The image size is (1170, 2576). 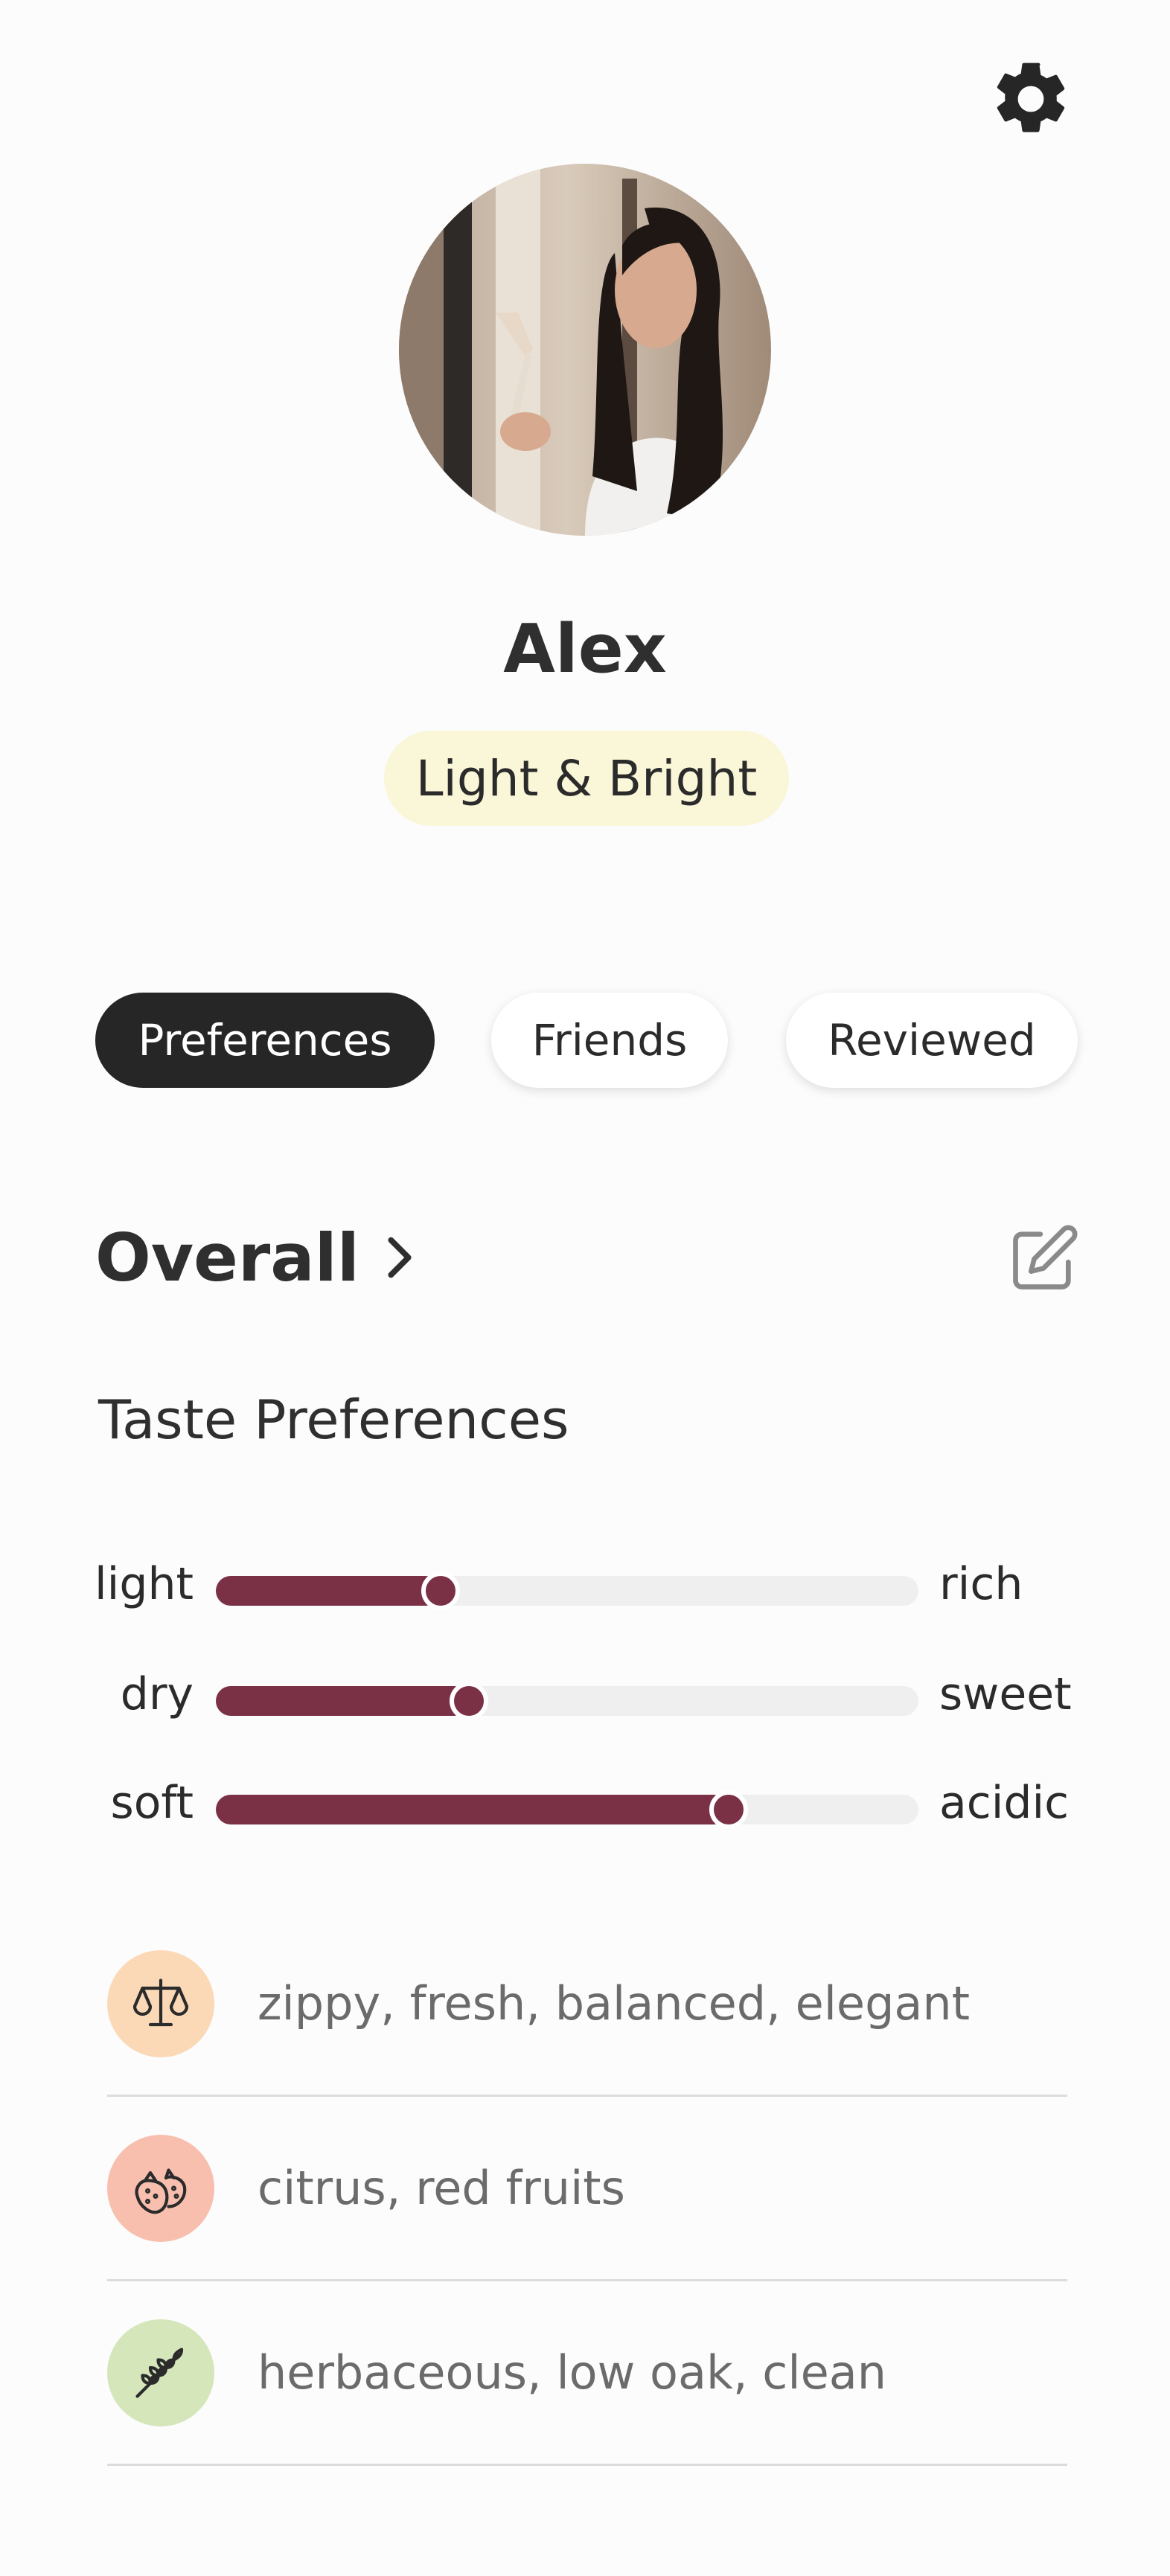 I want to click on tab-label: Friends, so click(x=609, y=1041).